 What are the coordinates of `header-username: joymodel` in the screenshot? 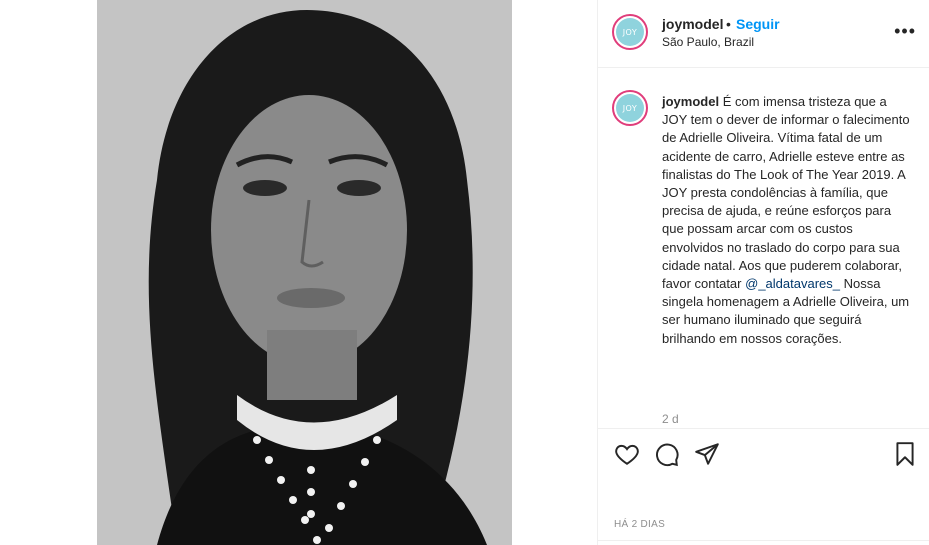 It's located at (692, 24).